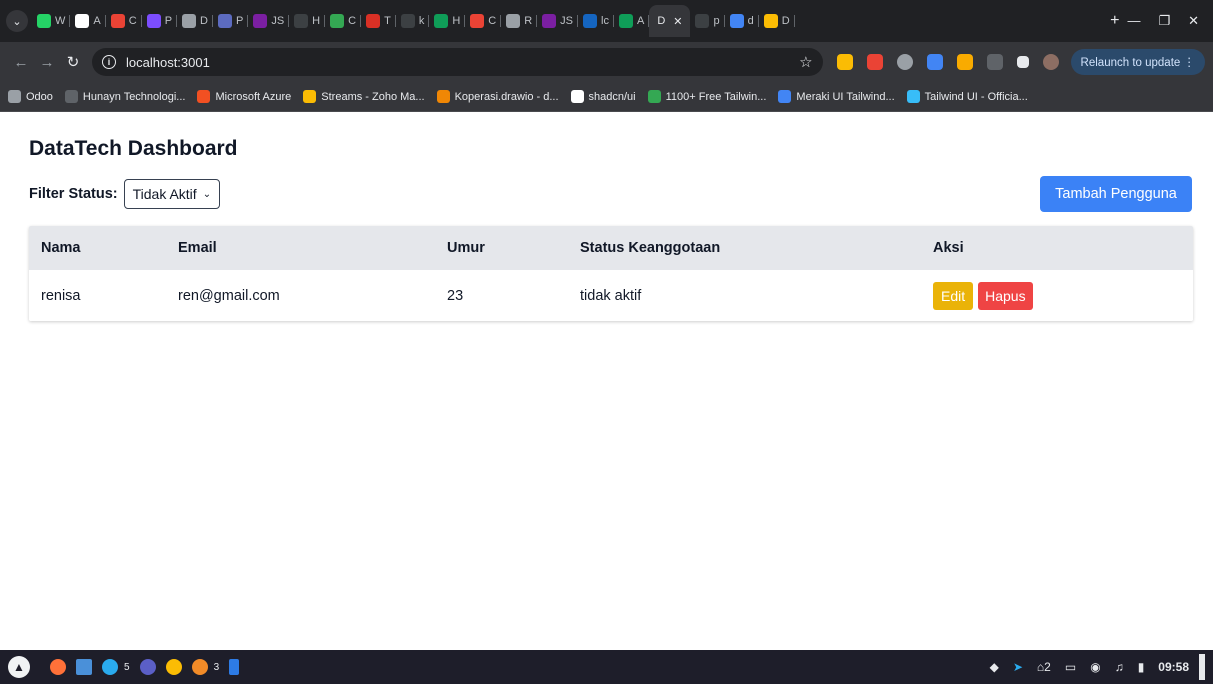  Describe the element at coordinates (84, 667) in the screenshot. I see `files-icon` at that location.